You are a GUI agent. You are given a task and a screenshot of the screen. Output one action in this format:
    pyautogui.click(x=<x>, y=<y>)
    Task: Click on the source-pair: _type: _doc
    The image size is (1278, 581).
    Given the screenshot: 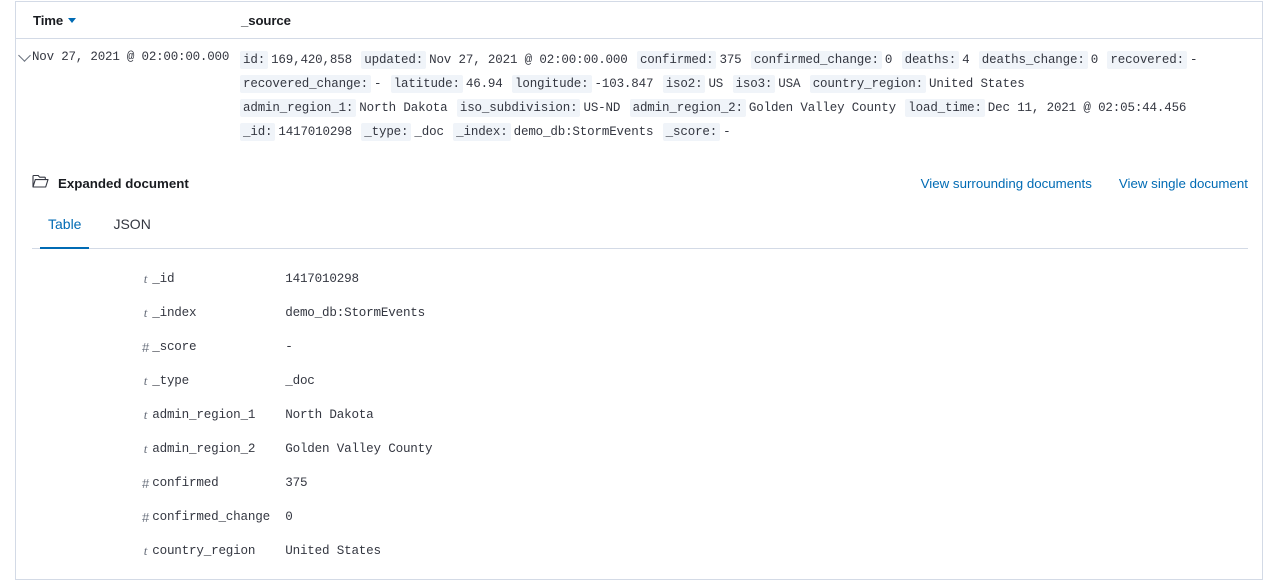 What is the action you would take?
    pyautogui.click(x=402, y=132)
    